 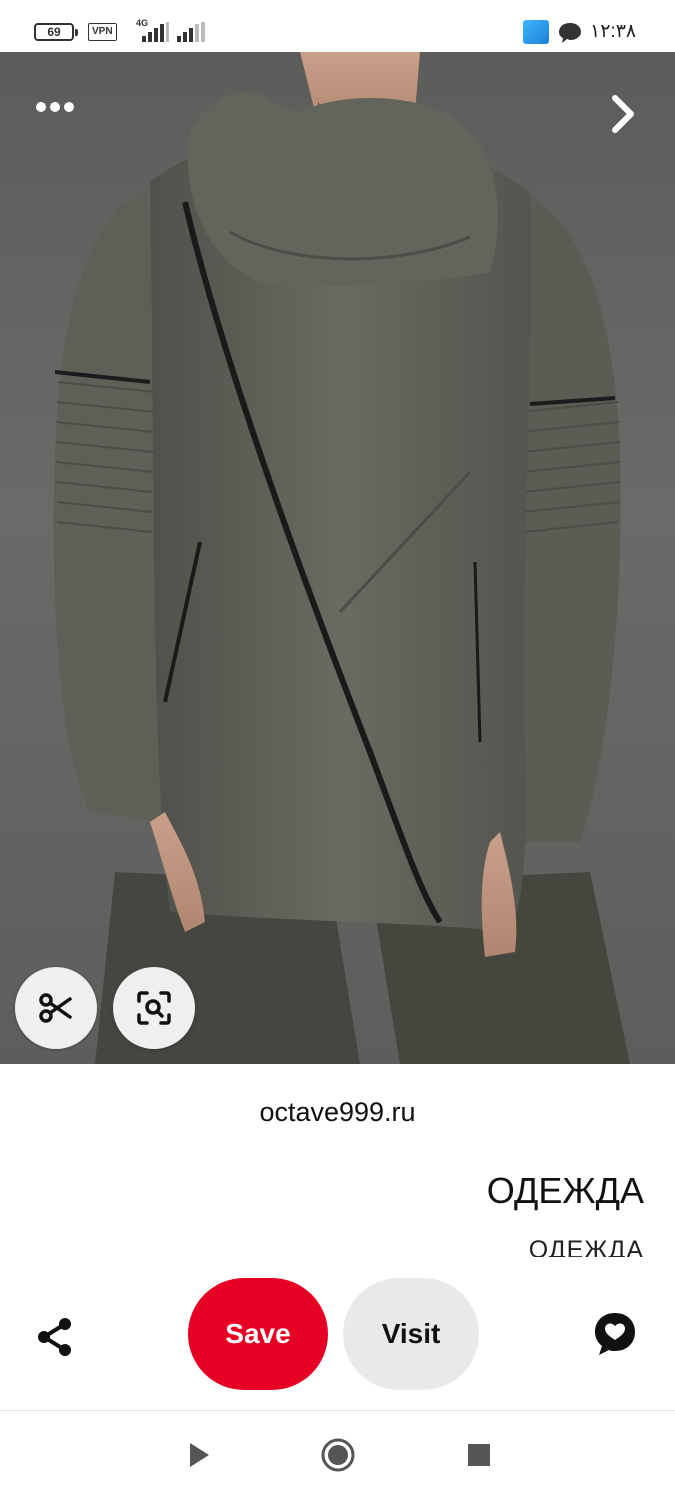 I want to click on next-pin-button, so click(x=623, y=114).